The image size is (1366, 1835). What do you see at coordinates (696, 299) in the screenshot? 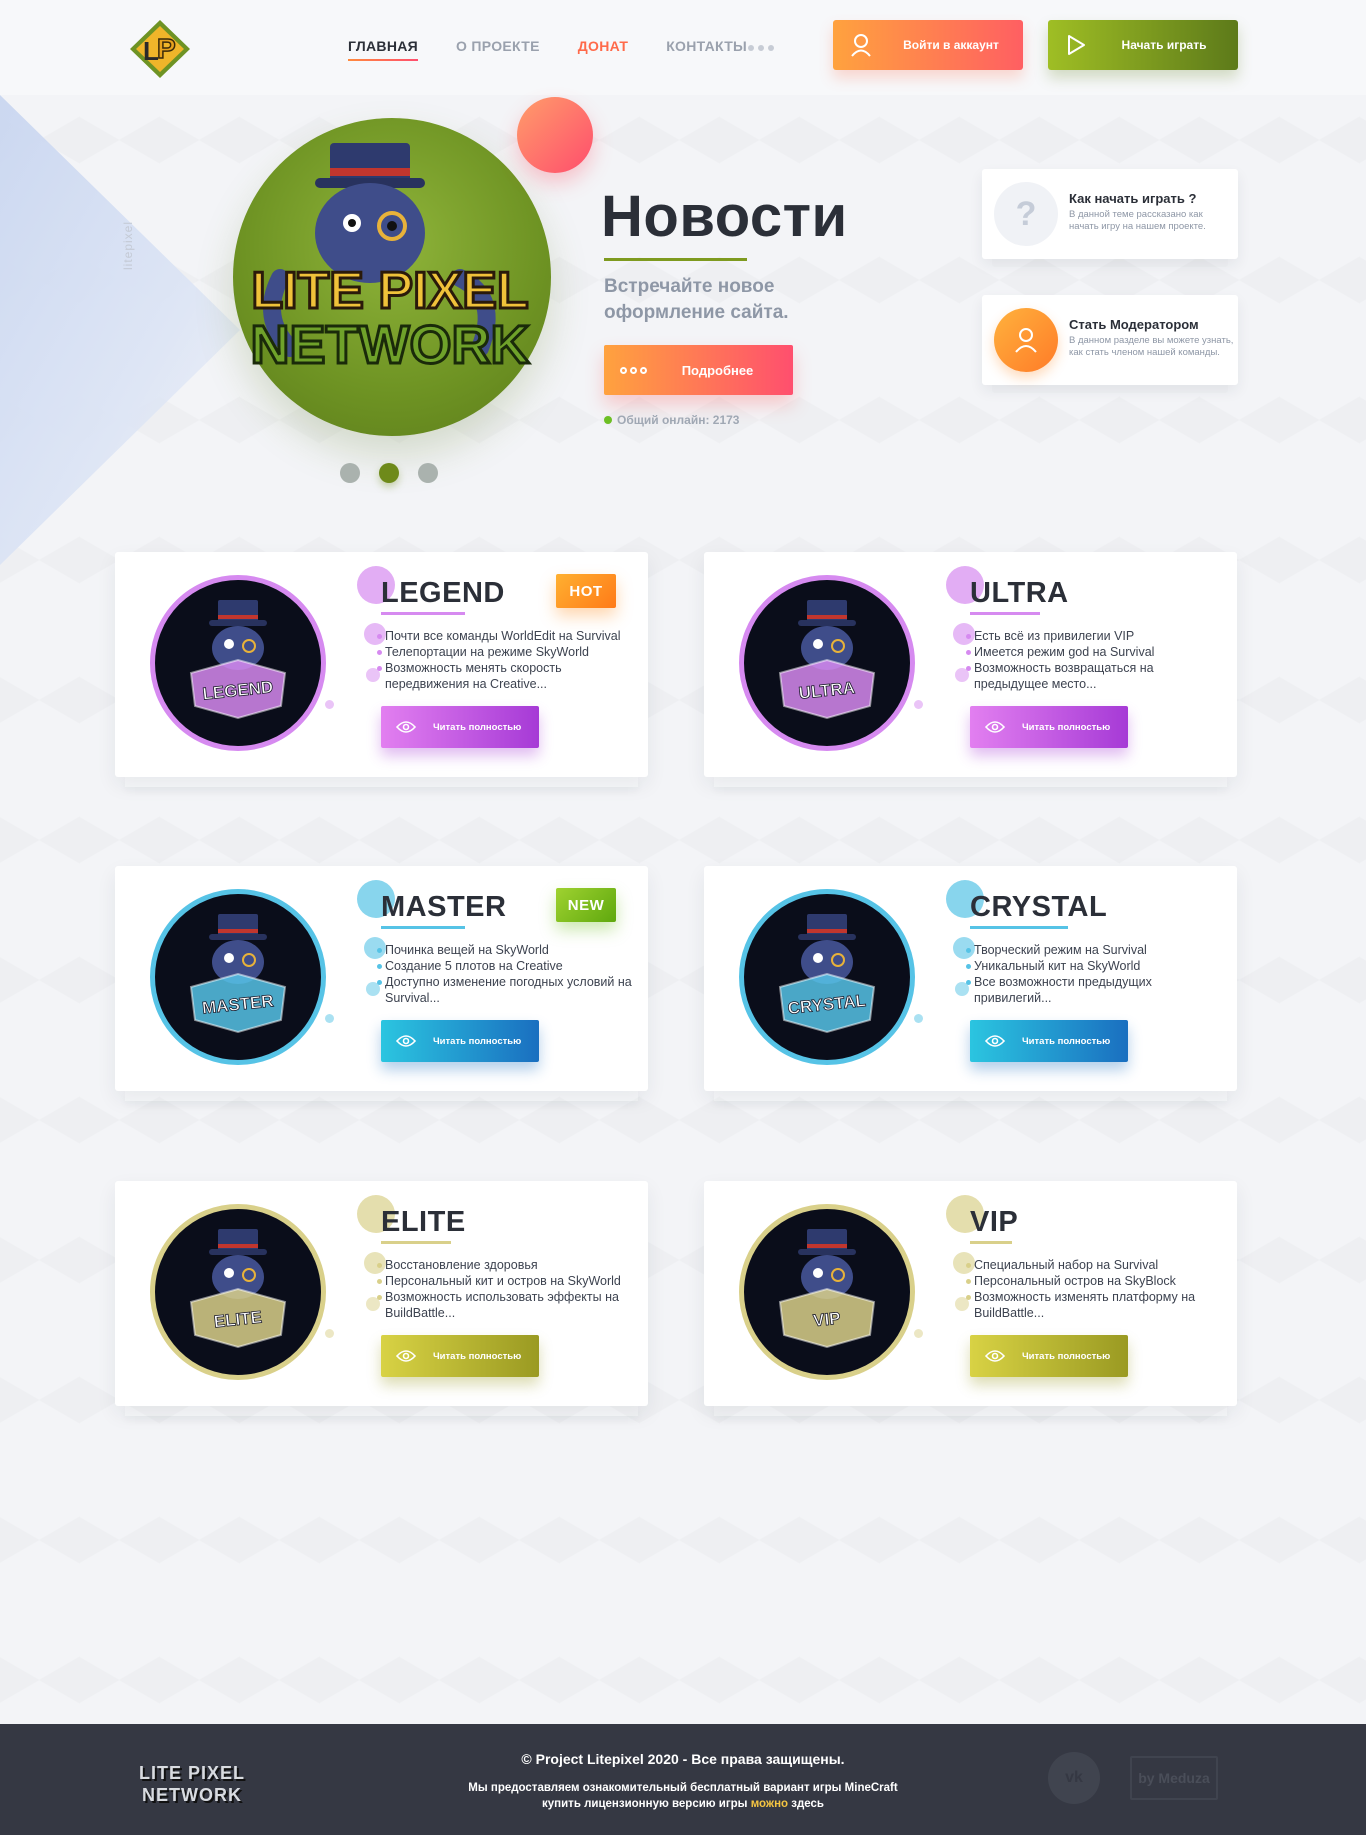
I see `hero-subtitle: Встречайте новое оформление сайта.` at bounding box center [696, 299].